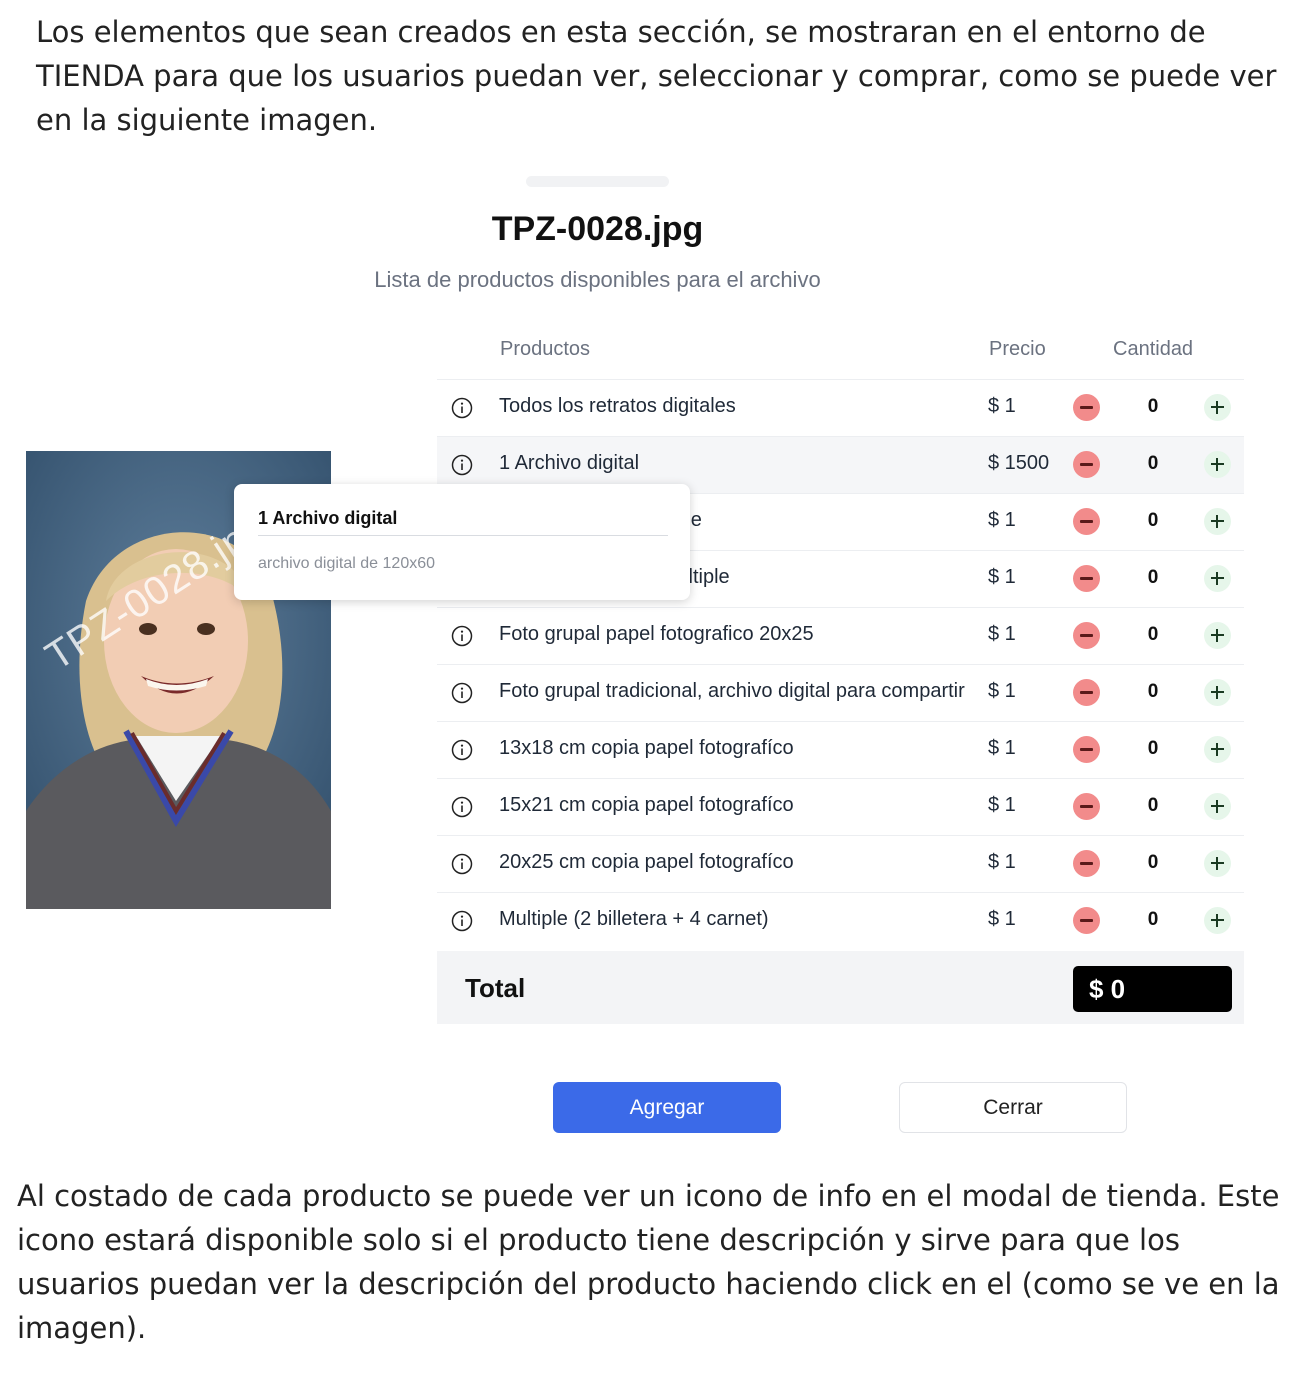  I want to click on column-header-products: Productos, so click(545, 349).